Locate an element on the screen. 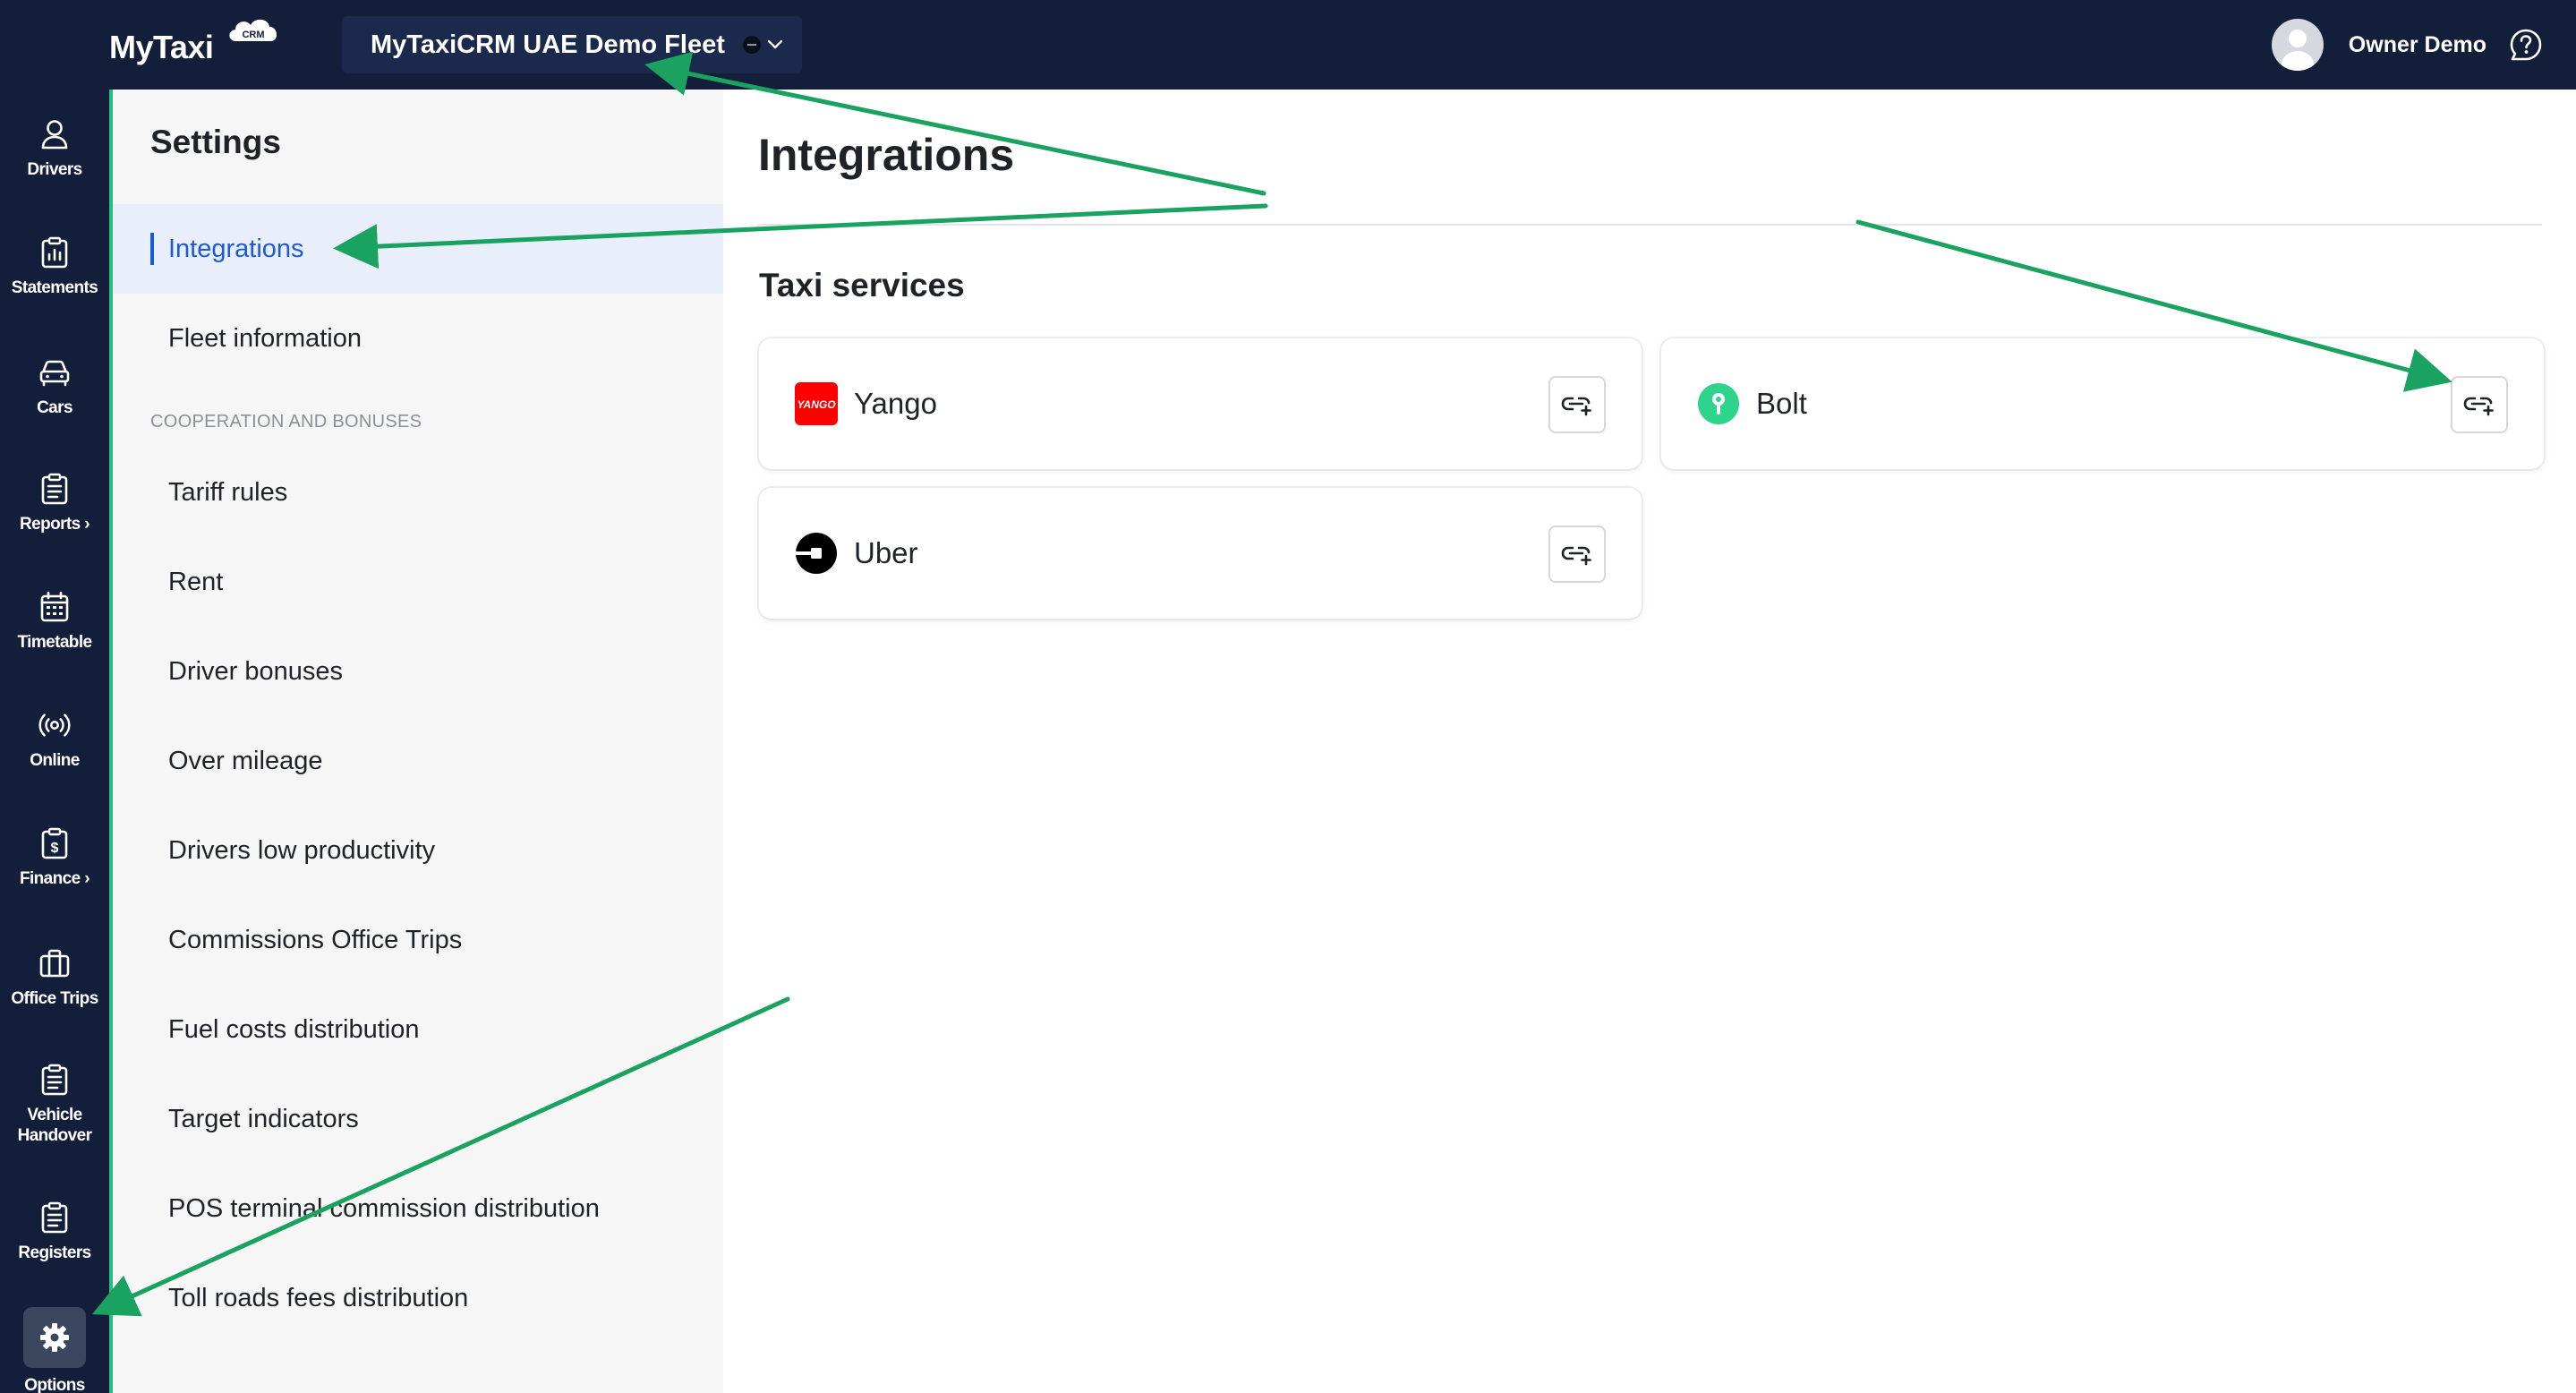 This screenshot has width=2576, height=1393. avatar is located at coordinates (2297, 45).